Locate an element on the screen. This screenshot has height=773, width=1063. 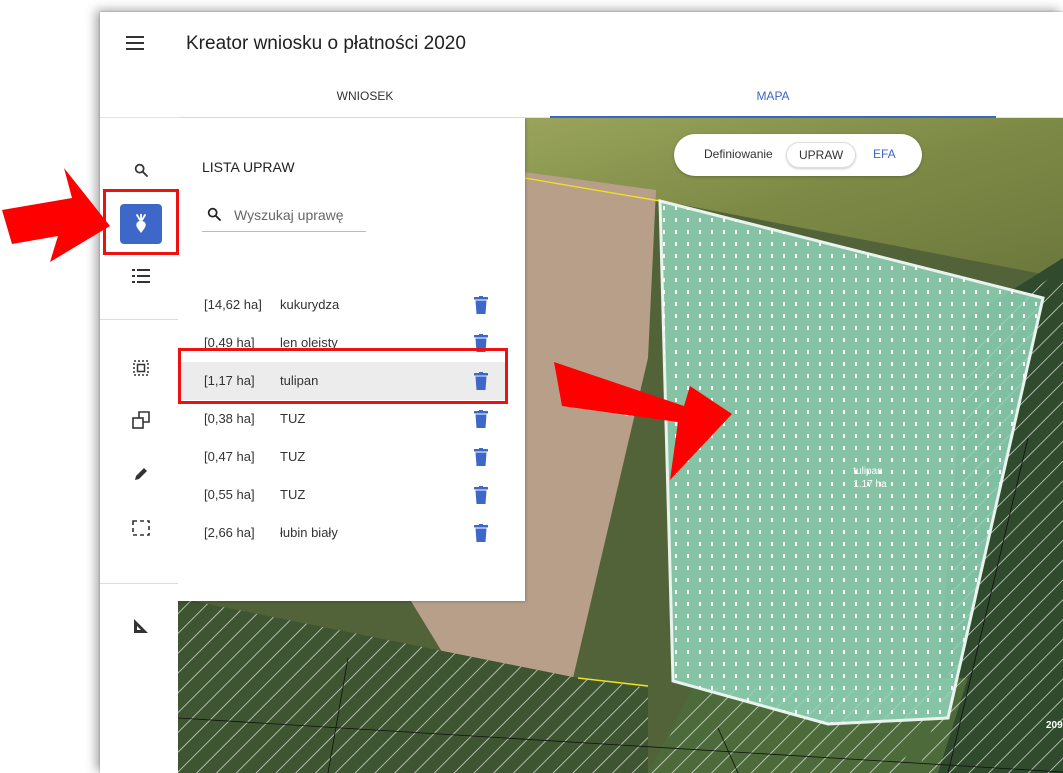
crop-area: [0,55 ha] is located at coordinates (229, 494).